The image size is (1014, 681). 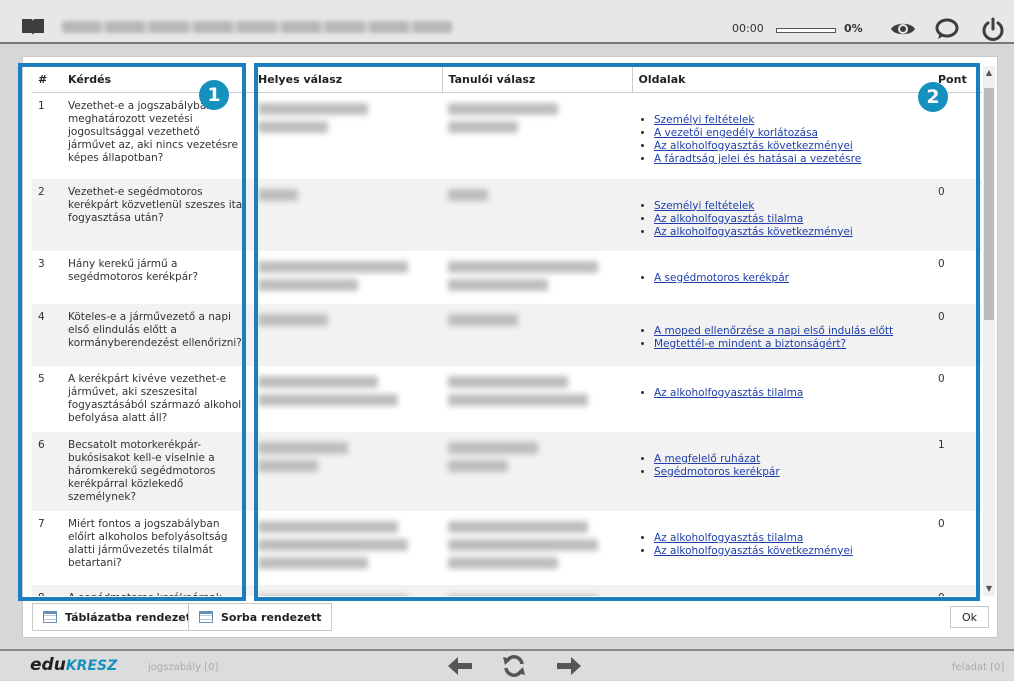 I want to click on chat-bubble-icon, so click(x=947, y=29).